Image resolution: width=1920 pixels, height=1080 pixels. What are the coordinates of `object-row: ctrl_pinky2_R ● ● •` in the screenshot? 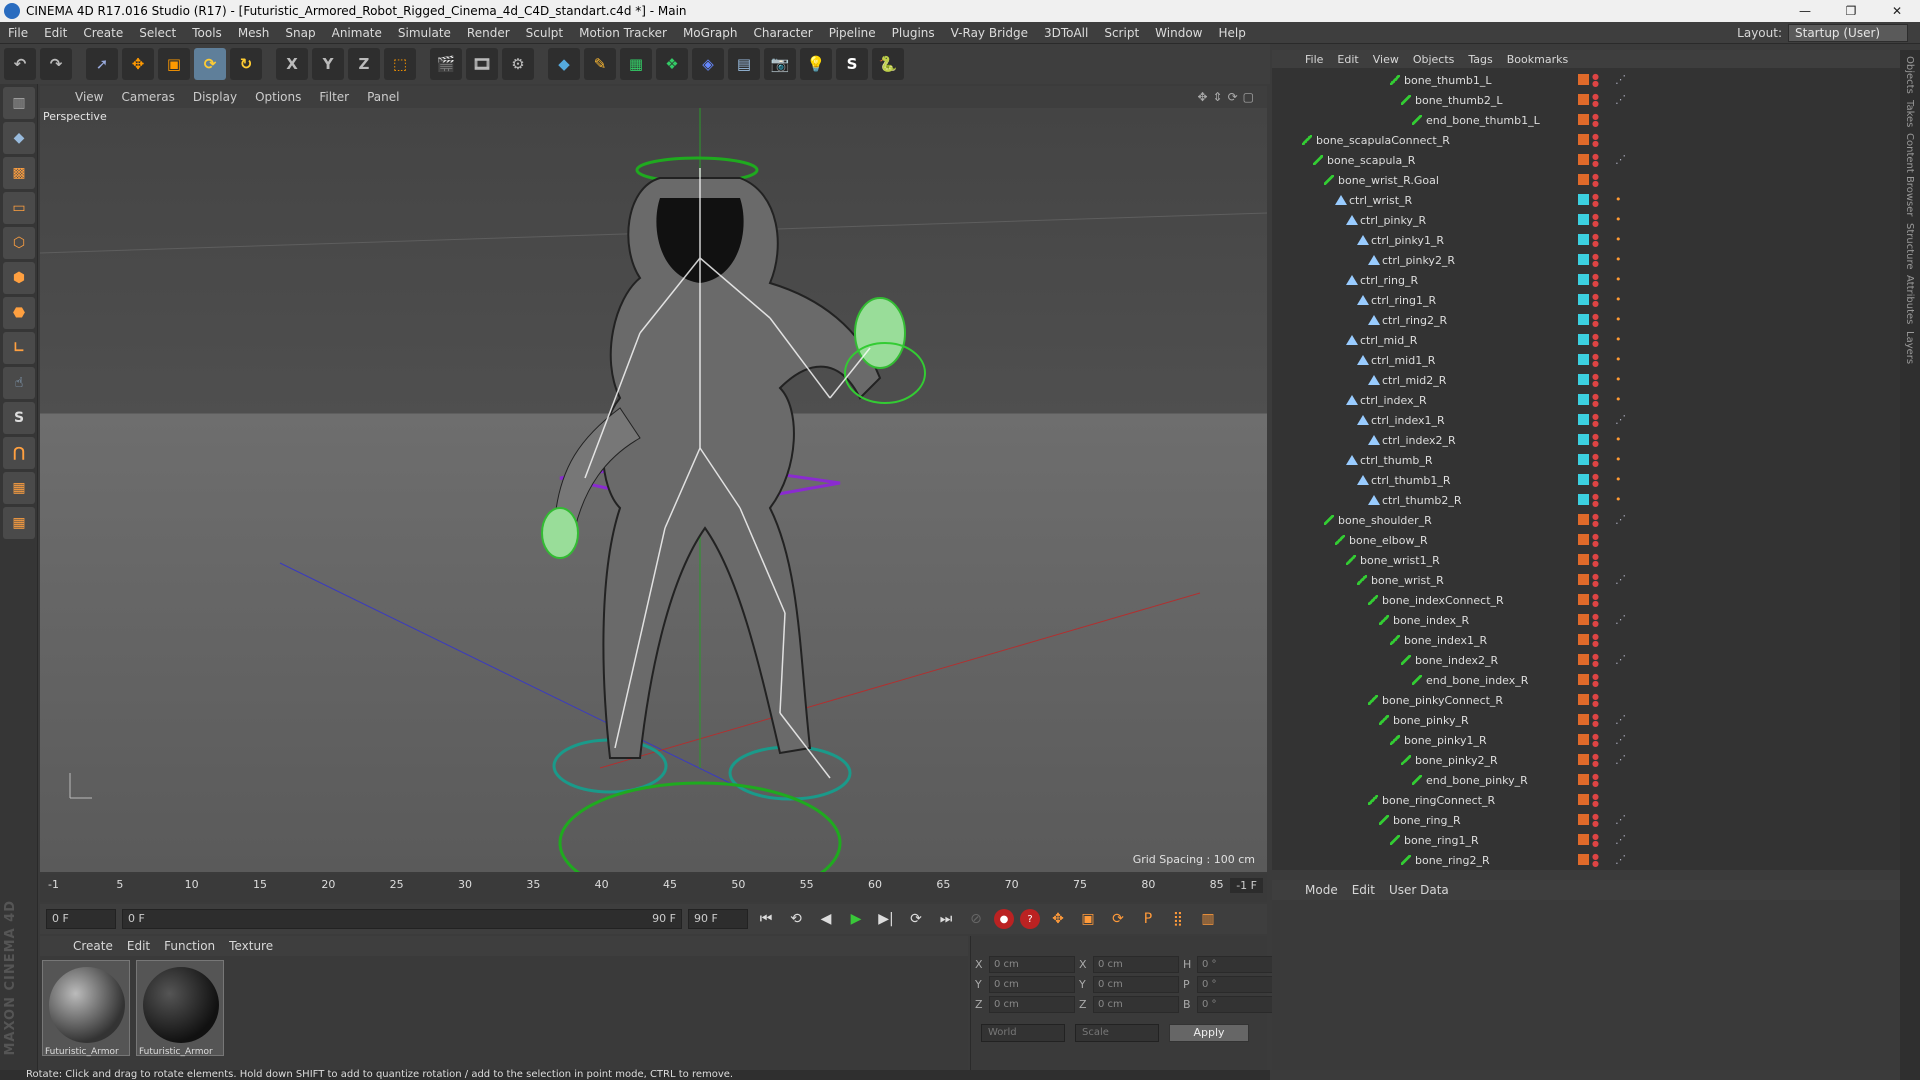 It's located at (1582, 260).